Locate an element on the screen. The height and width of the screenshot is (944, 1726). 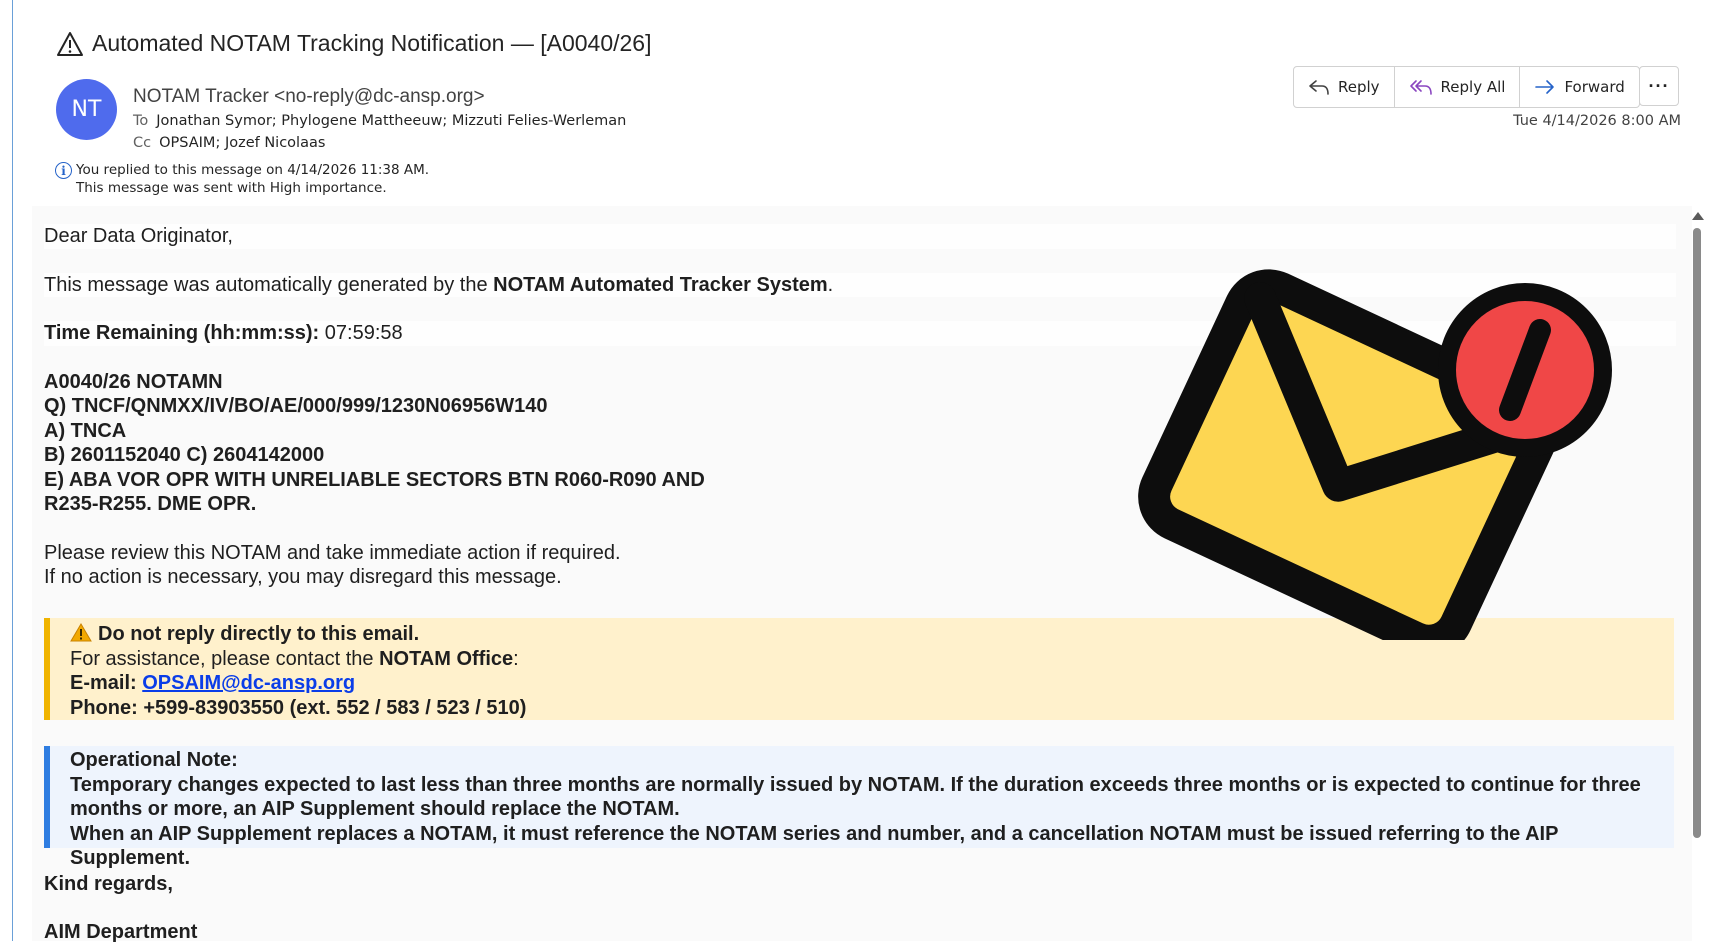
window-left-border is located at coordinates (12, 470).